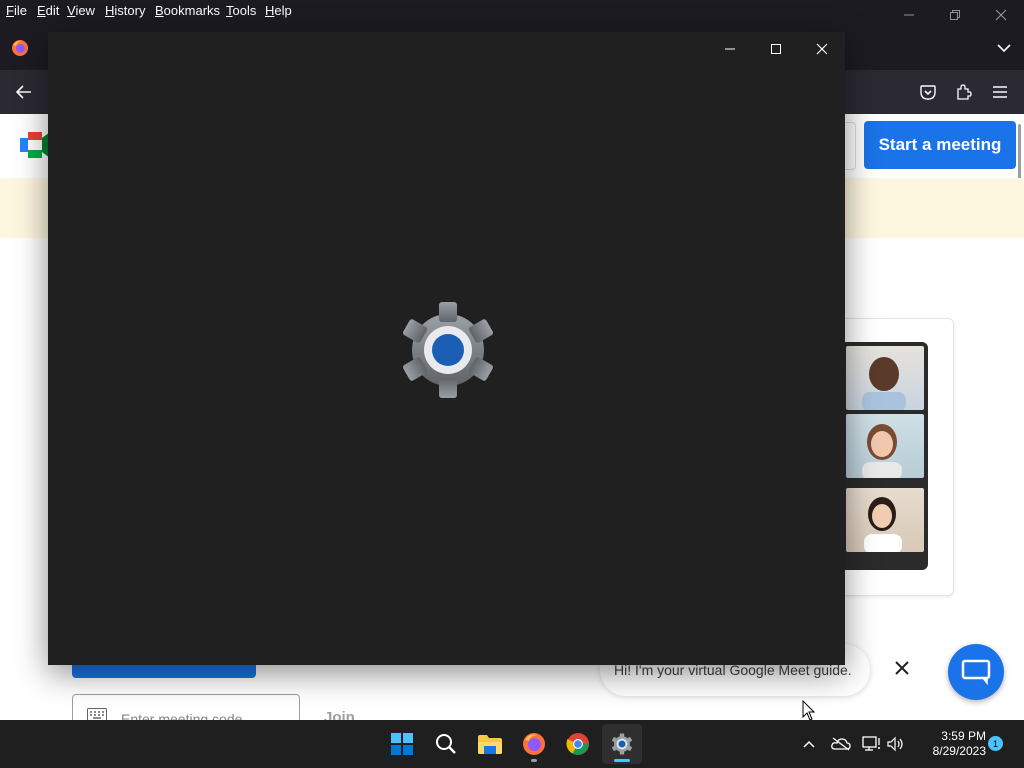 This screenshot has width=1024, height=768. I want to click on menu-history: History, so click(125, 10).